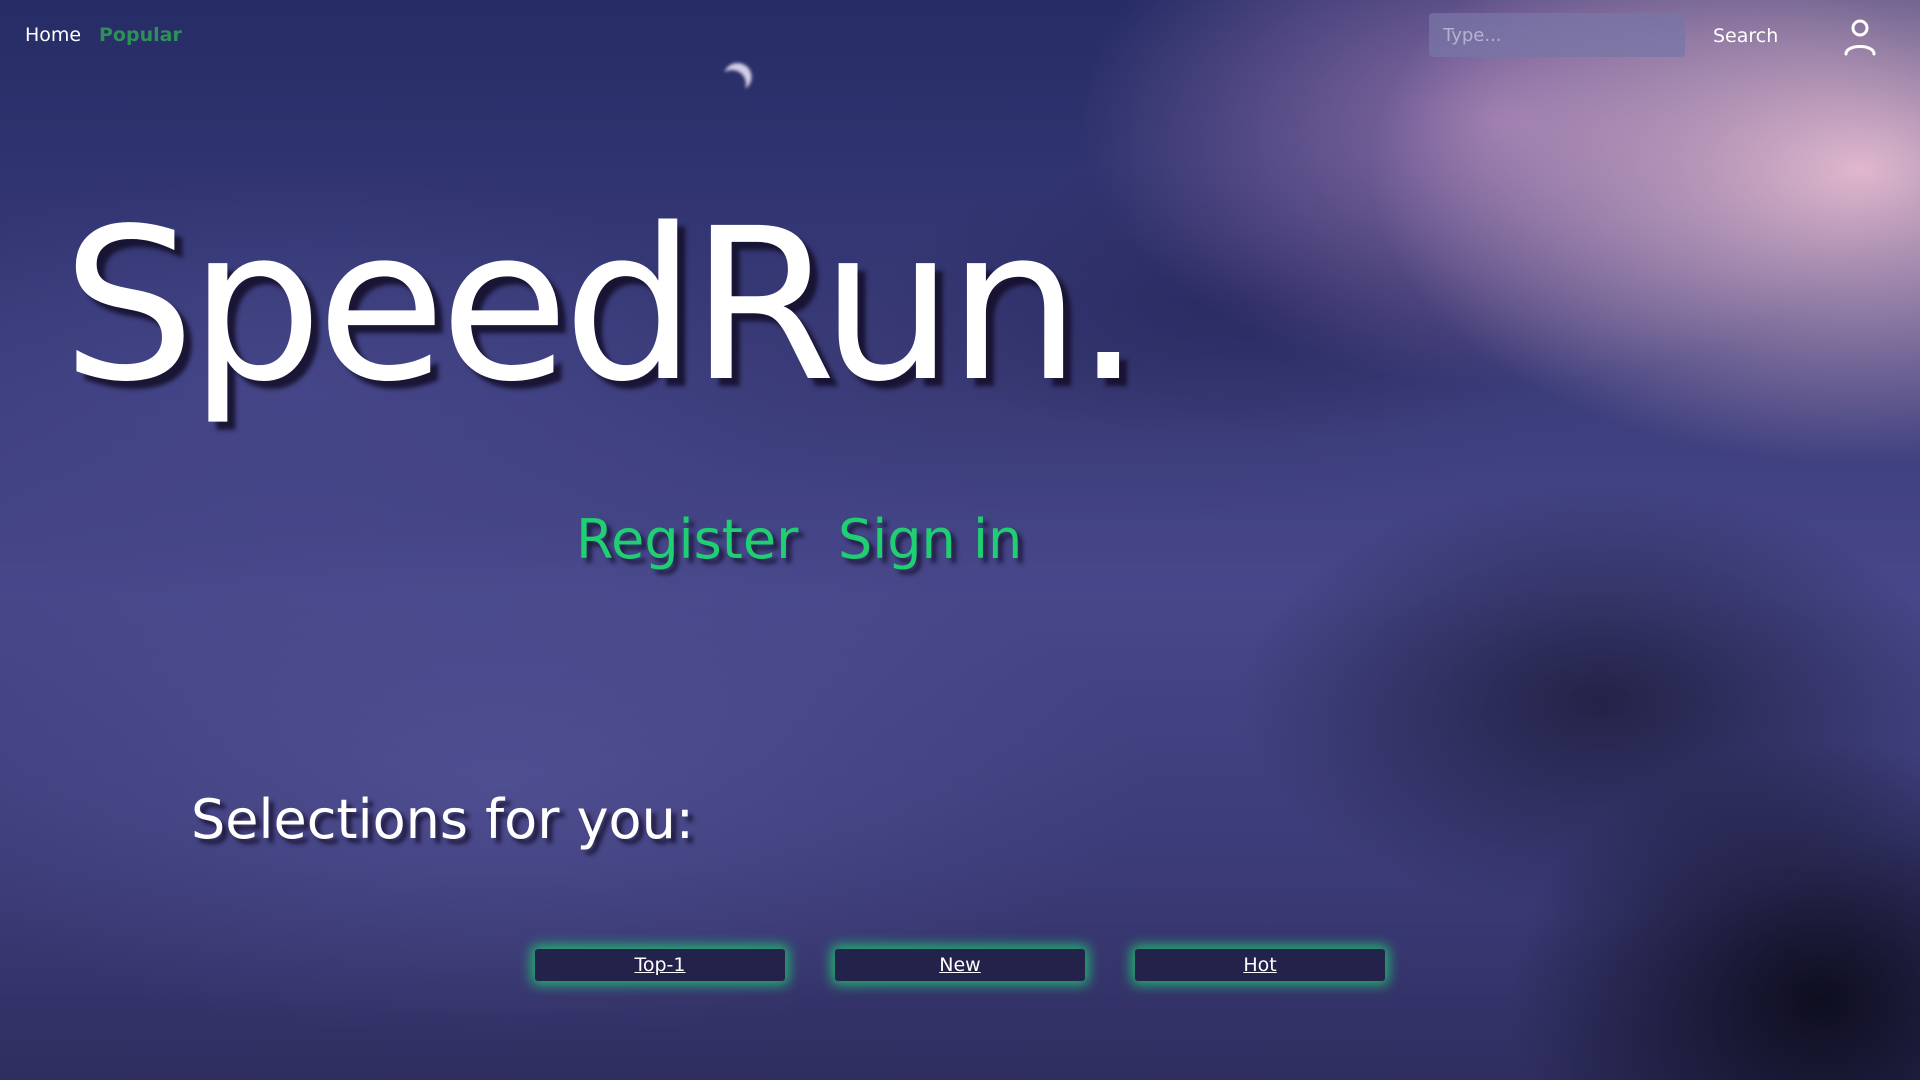 The width and height of the screenshot is (1920, 1080). Describe the element at coordinates (140, 35) in the screenshot. I see `nav-popular-link: Popular` at that location.